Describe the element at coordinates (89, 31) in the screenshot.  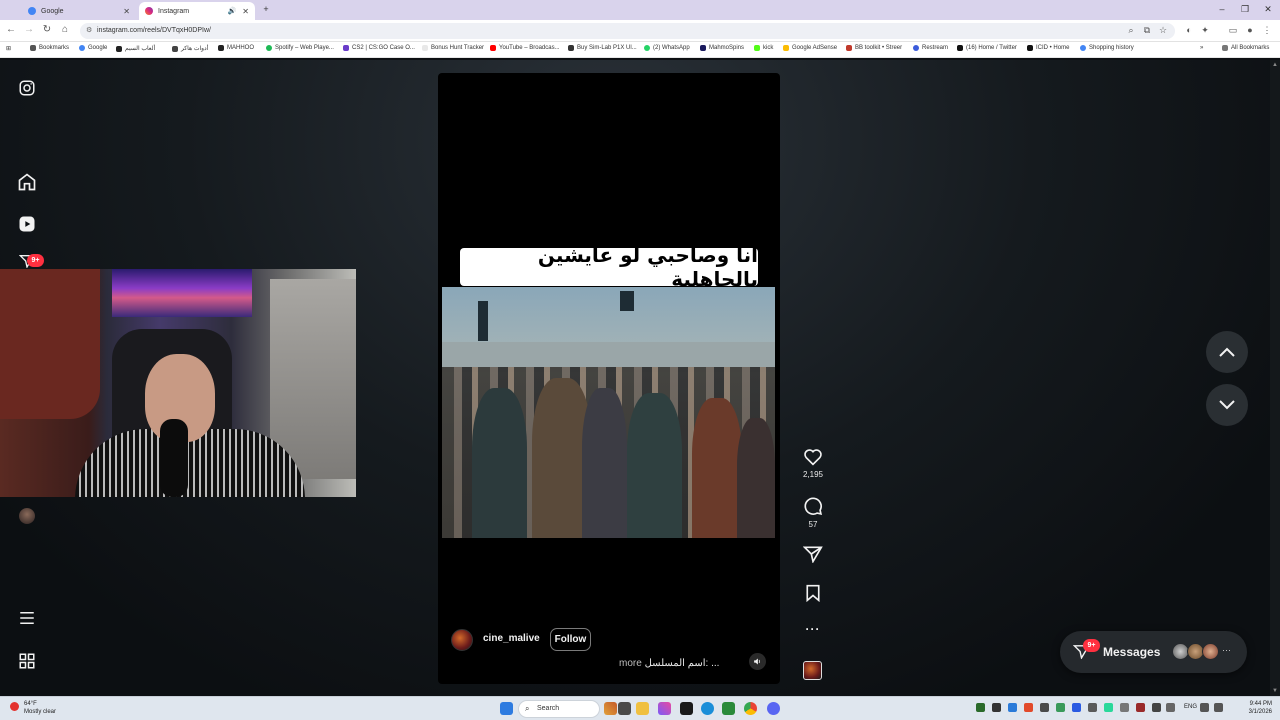
I see `site-info-icon: ⚙` at that location.